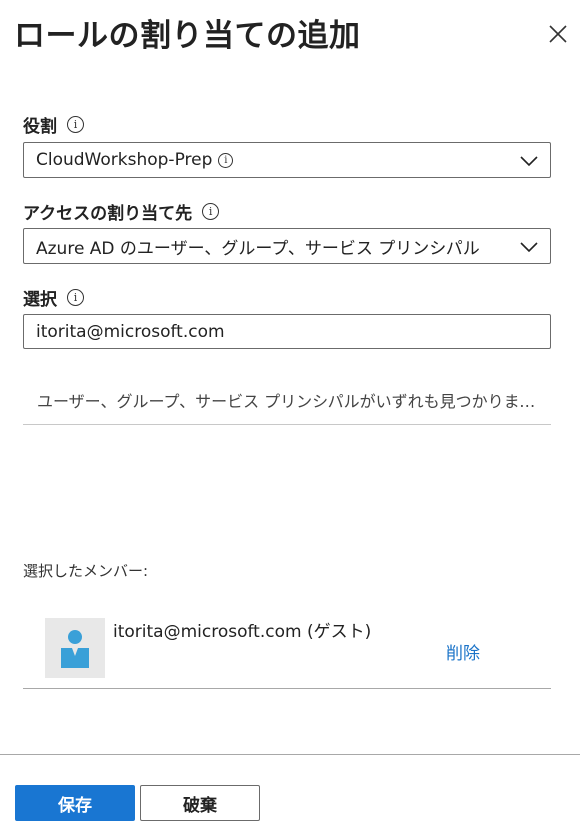 This screenshot has height=832, width=580. I want to click on remove-member-link: 削除, so click(463, 651).